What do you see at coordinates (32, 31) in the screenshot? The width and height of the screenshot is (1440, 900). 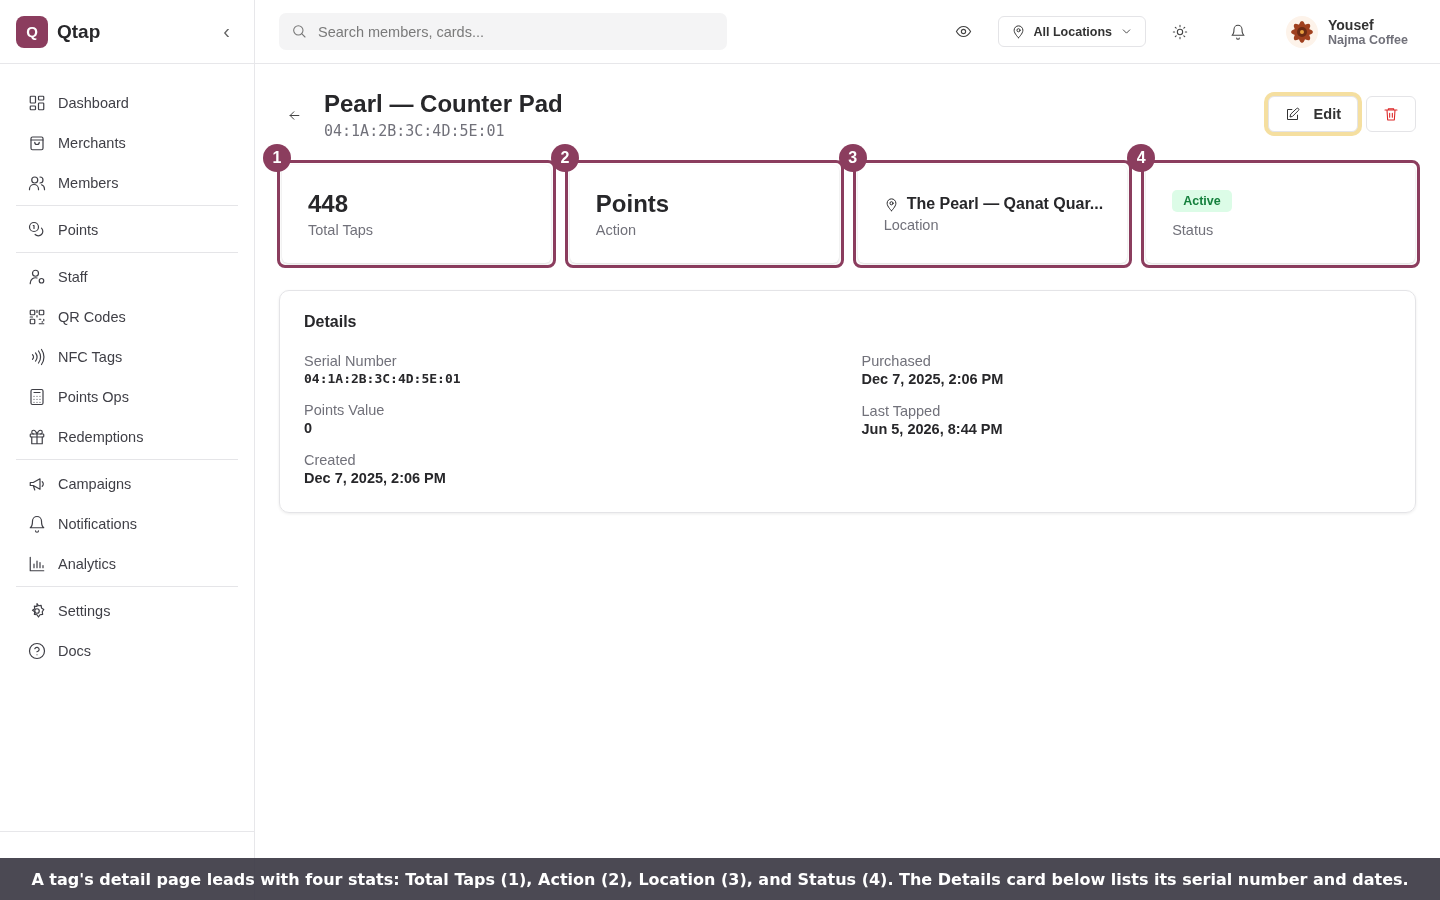 I see `logo: Q` at bounding box center [32, 31].